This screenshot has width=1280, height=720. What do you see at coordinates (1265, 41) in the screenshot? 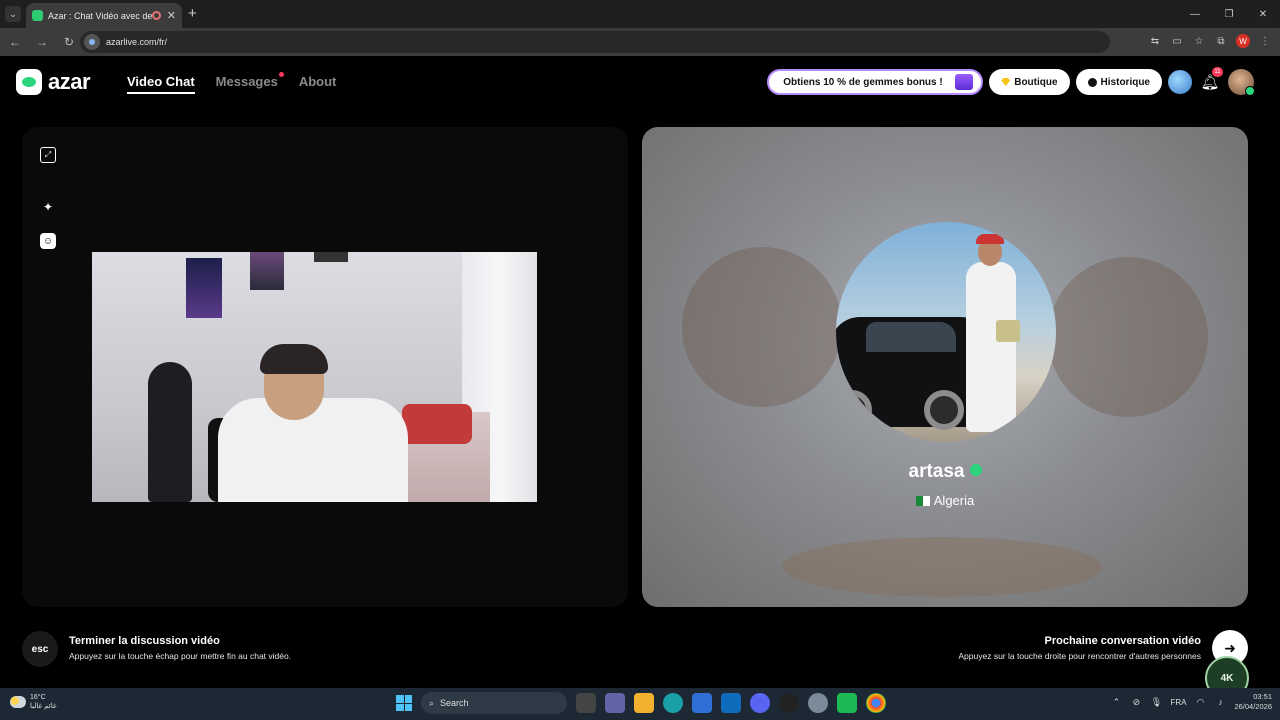
I see `menu-kebab-icon: ⋮` at bounding box center [1265, 41].